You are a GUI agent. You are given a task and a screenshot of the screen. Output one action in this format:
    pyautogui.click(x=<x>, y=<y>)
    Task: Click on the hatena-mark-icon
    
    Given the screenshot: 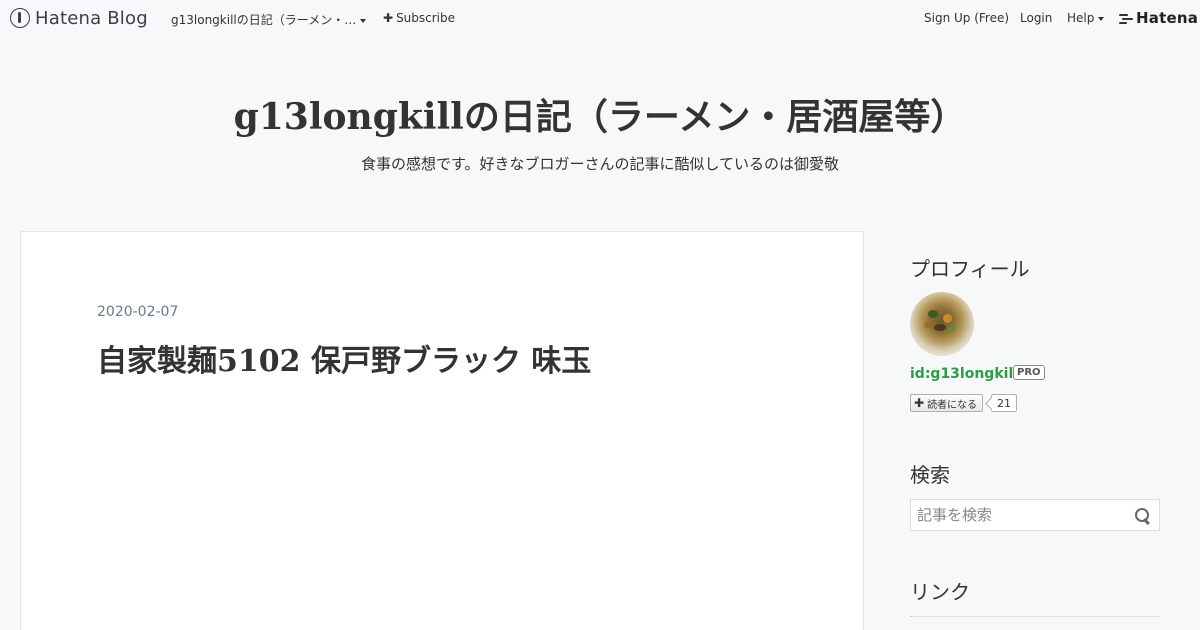 What is the action you would take?
    pyautogui.click(x=1126, y=18)
    